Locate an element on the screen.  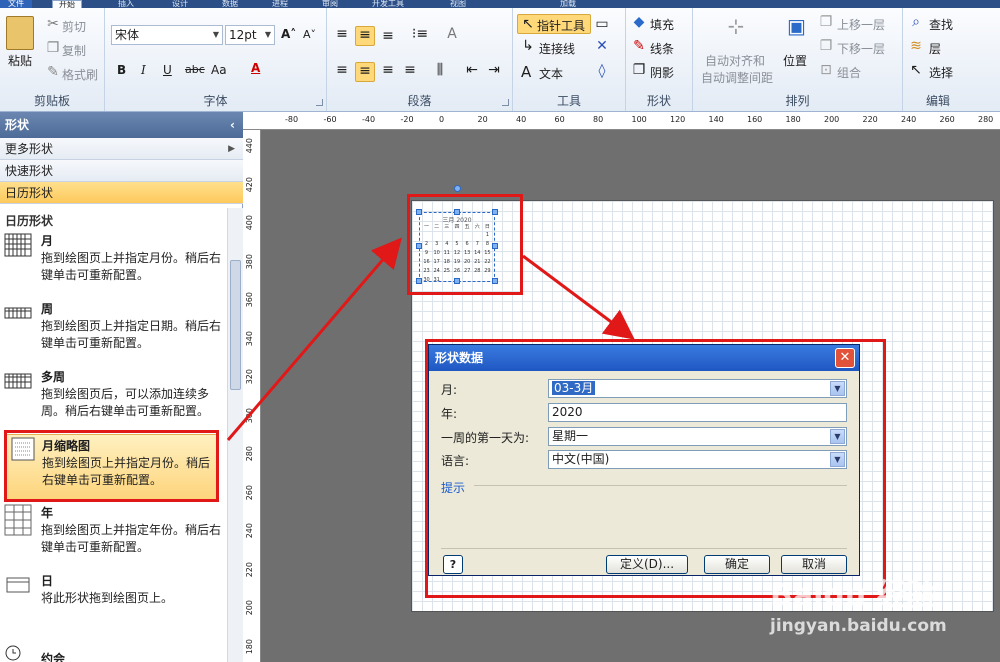
shape-day: 日 将此形状拖到绘图页上。 is located at coordinates (113, 604).